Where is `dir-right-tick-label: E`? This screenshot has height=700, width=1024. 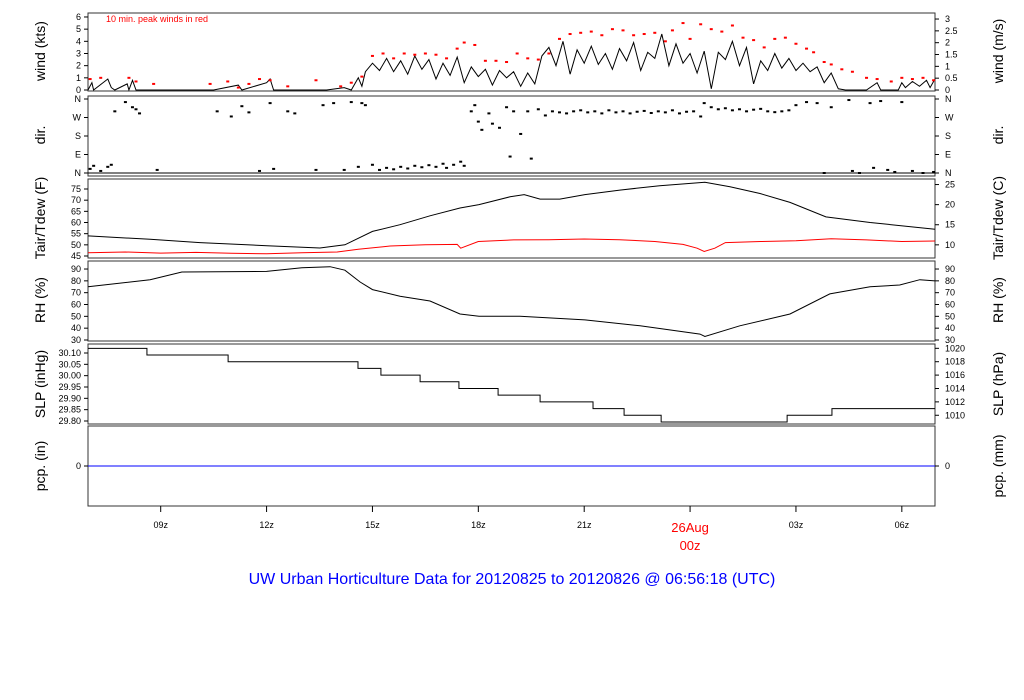
dir-right-tick-label: E is located at coordinates (948, 155).